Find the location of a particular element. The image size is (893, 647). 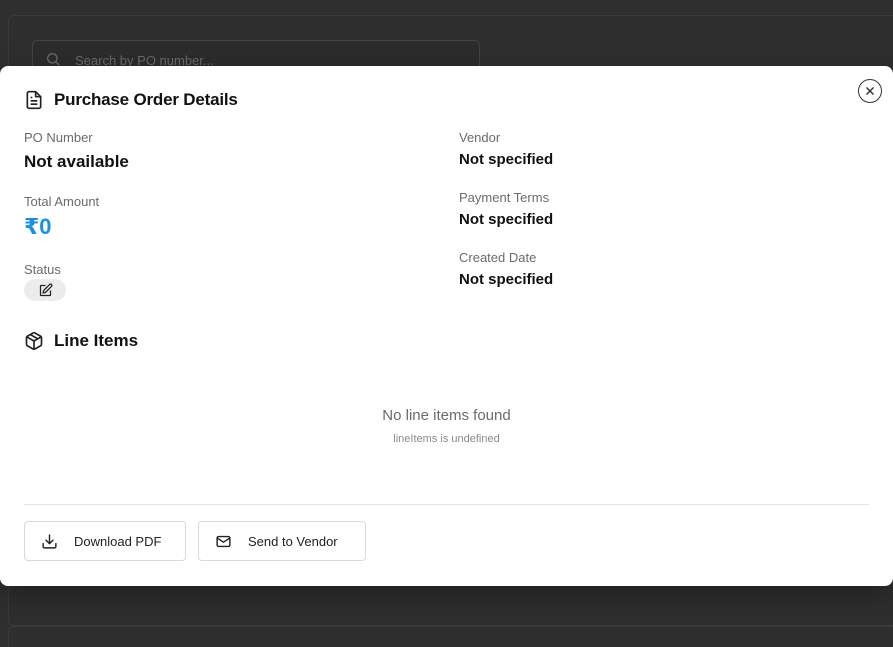

send-to-vendor-label: Send to Vendor is located at coordinates (293, 541).